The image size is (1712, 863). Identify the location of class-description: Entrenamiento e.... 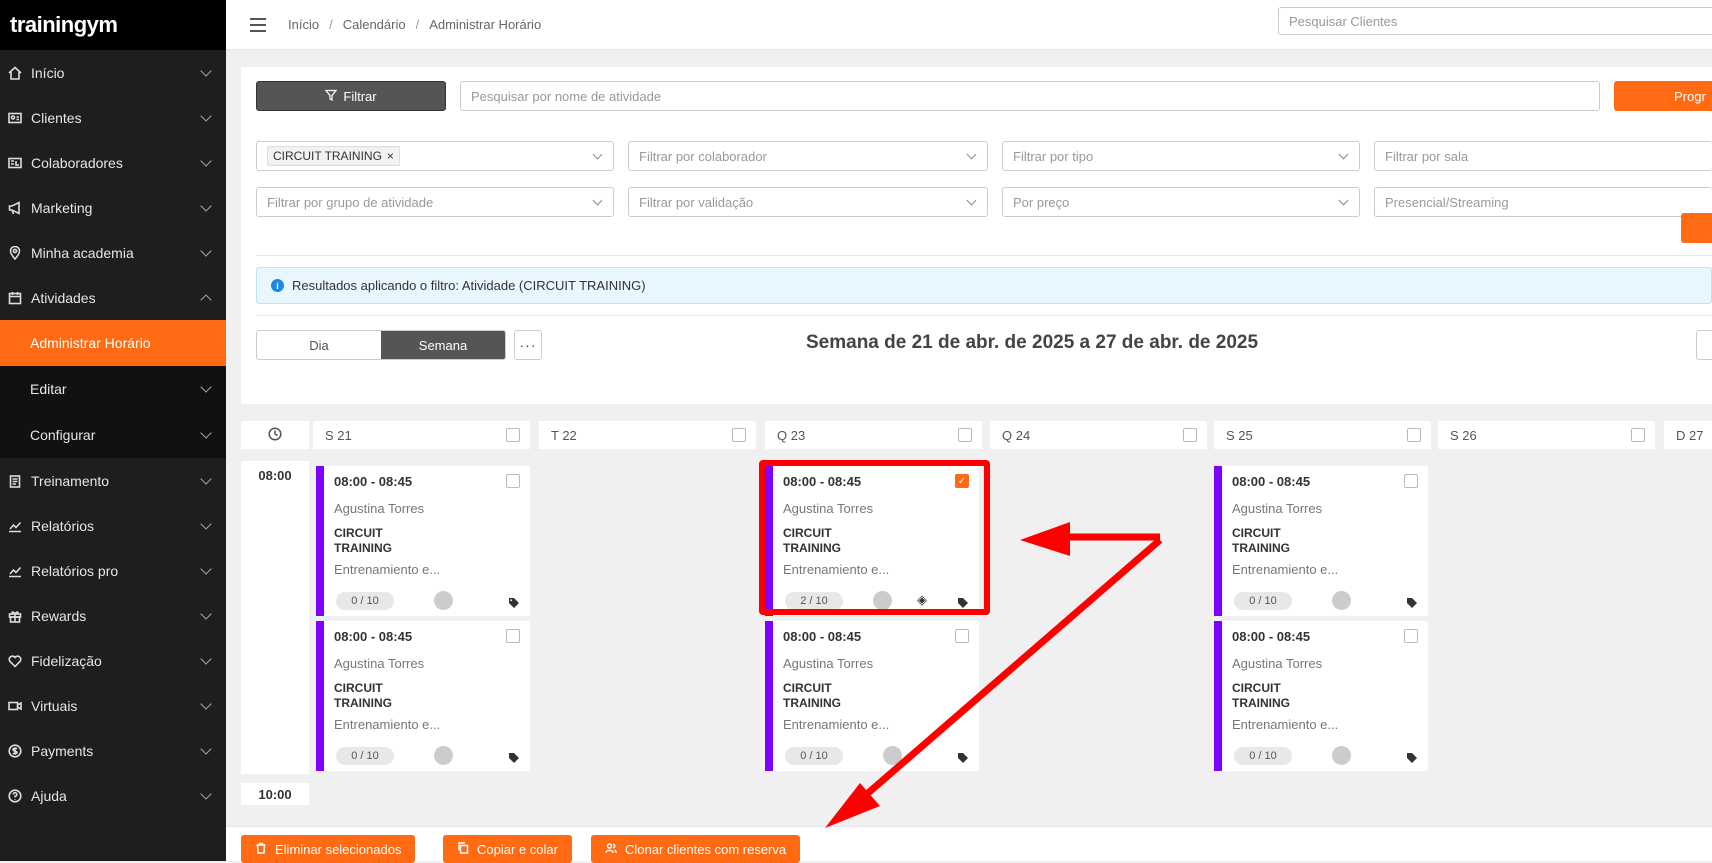
(1285, 569).